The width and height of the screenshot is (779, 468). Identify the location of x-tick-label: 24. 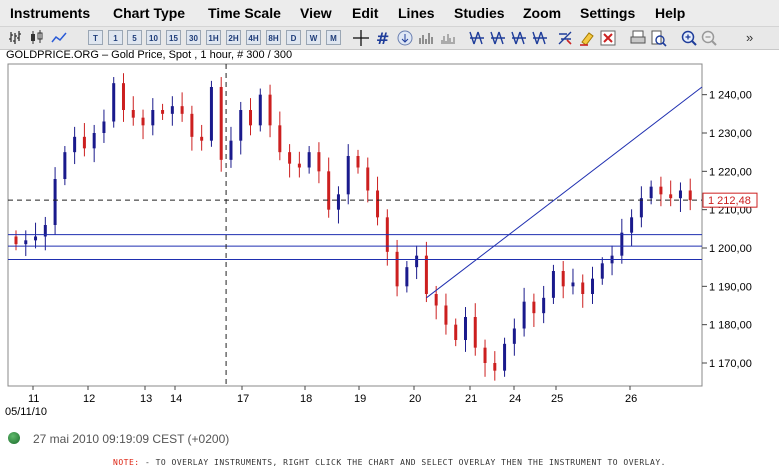
(515, 399).